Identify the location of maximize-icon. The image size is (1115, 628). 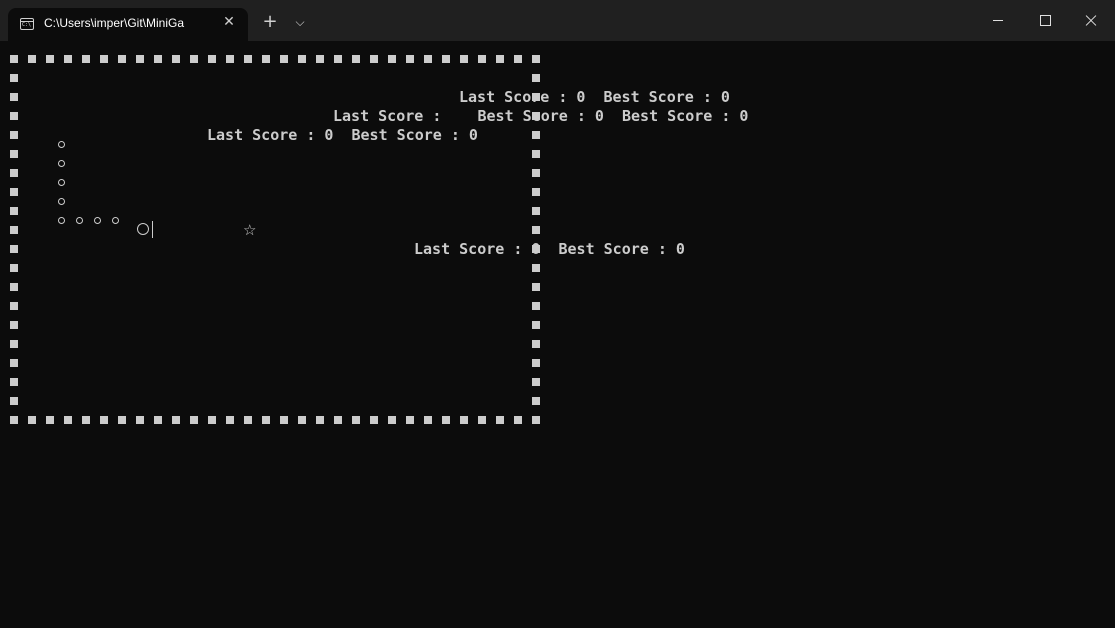
(1045, 21).